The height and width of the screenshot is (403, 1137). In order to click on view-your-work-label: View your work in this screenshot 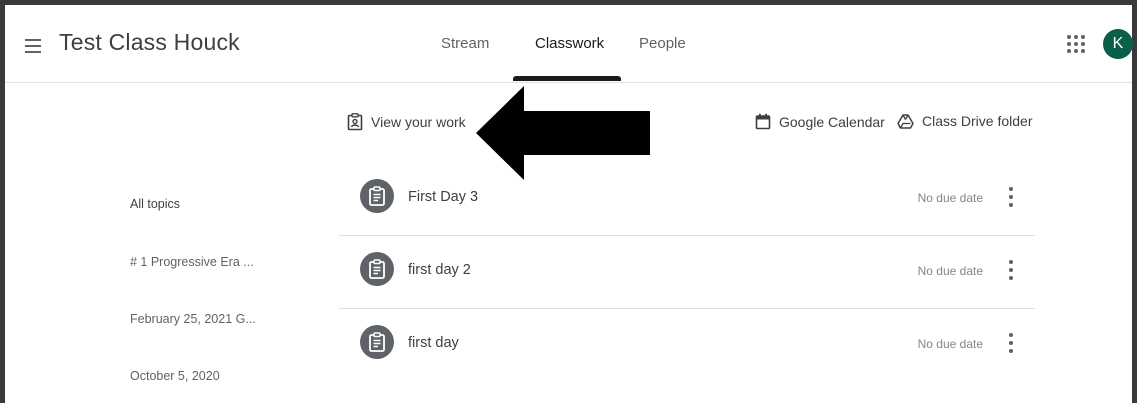, I will do `click(418, 122)`.